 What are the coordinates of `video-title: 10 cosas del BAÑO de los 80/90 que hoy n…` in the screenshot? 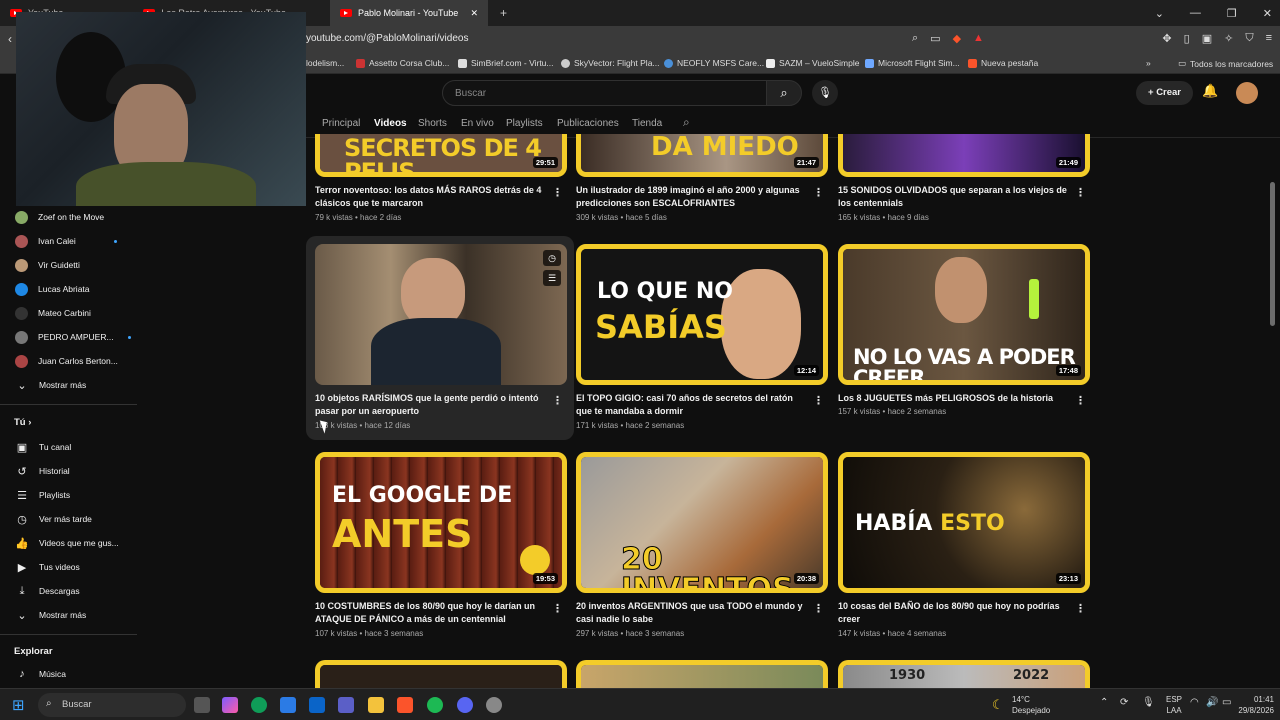 It's located at (953, 613).